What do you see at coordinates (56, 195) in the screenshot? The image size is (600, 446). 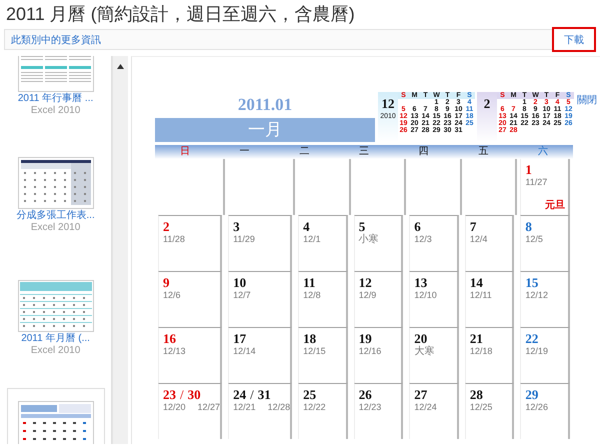 I see `template-item: 分成多張工作表... Excel 2010` at bounding box center [56, 195].